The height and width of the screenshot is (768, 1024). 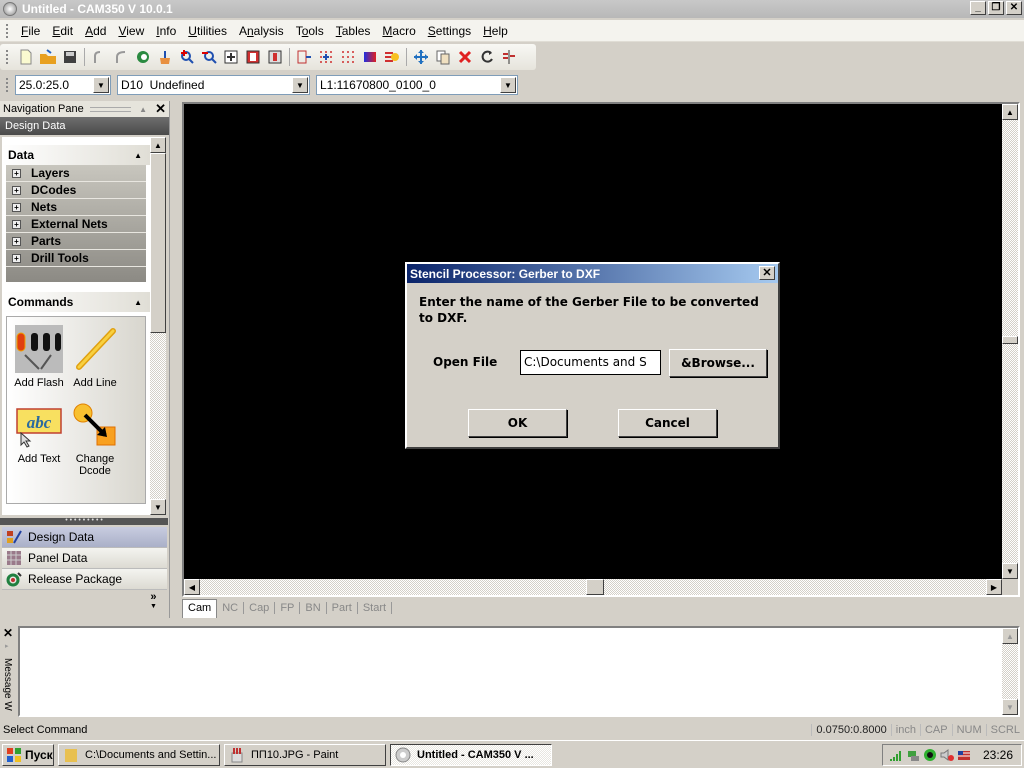 What do you see at coordinates (392, 57) in the screenshot?
I see `flash-lines-icon` at bounding box center [392, 57].